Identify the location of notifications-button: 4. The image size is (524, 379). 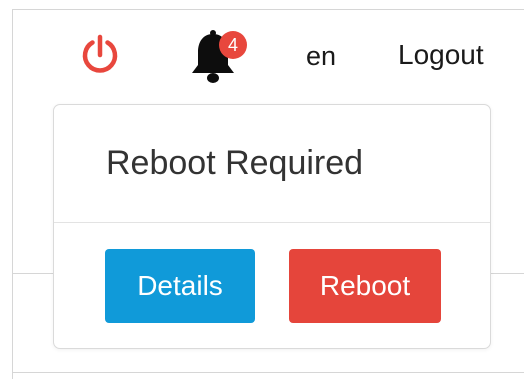
(218, 58).